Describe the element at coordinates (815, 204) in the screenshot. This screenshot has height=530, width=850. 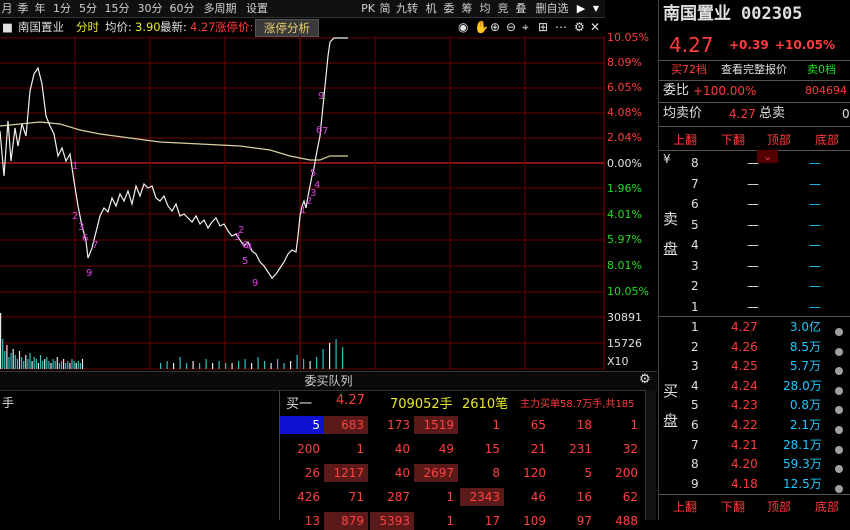
I see `sell-level-vol: —` at that location.